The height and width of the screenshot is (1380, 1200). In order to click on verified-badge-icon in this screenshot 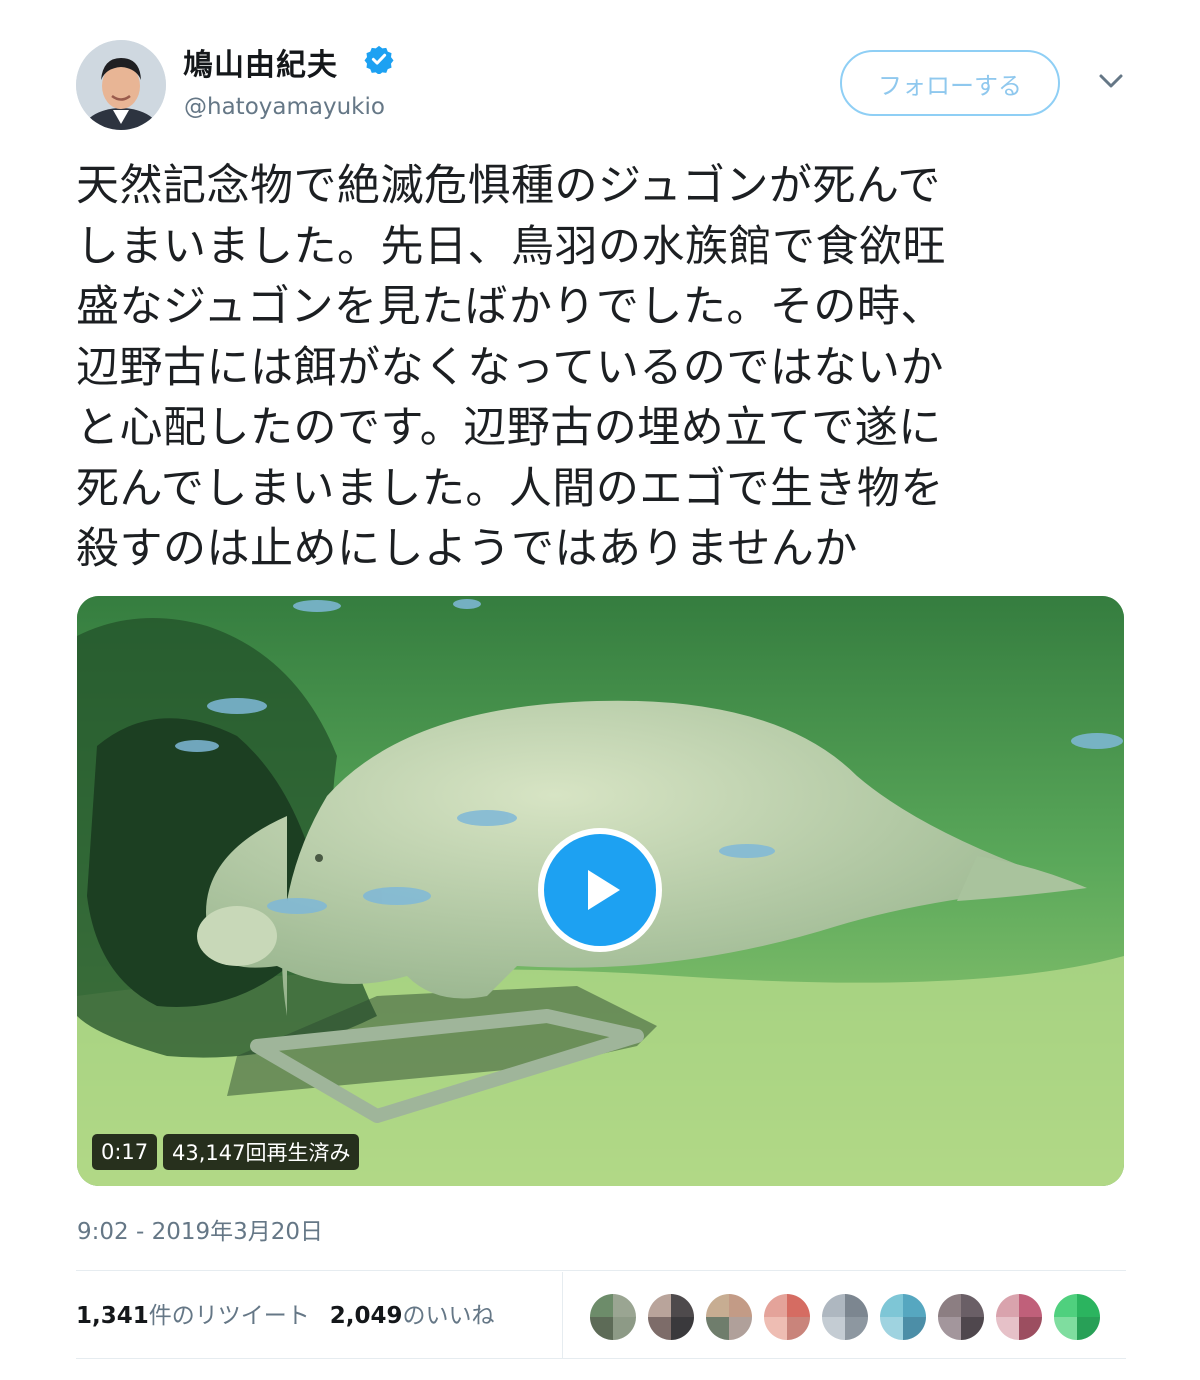, I will do `click(379, 59)`.